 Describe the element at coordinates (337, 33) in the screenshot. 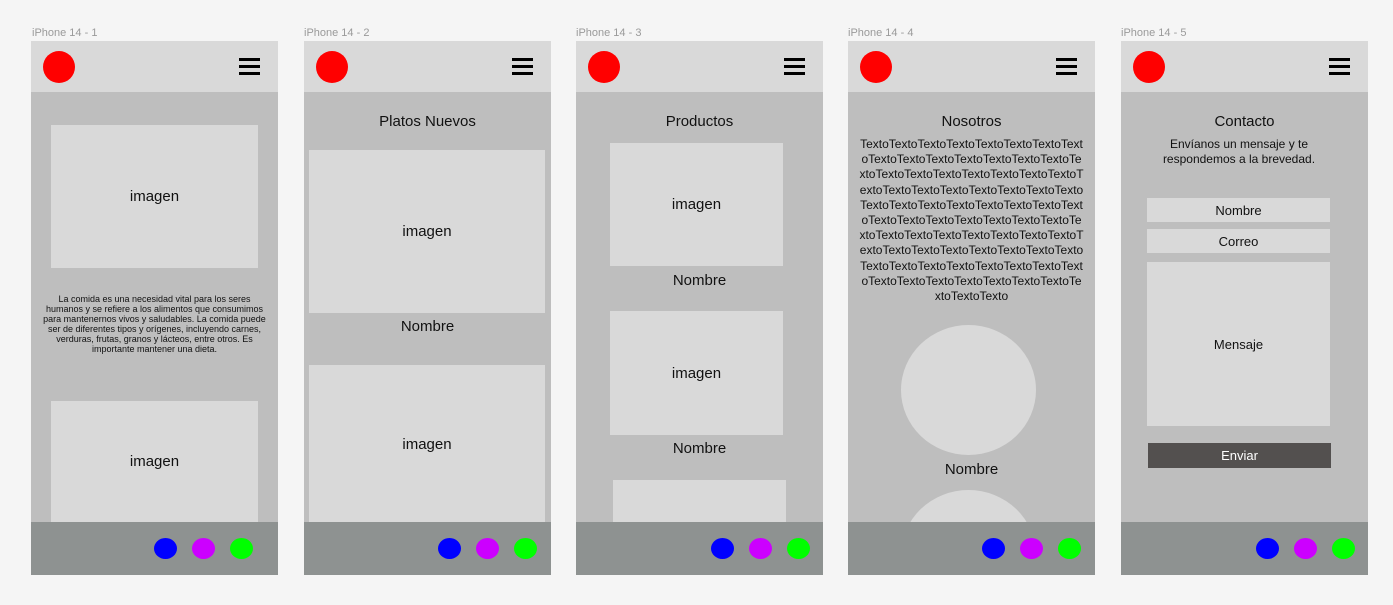

I see `frame-label-2: iPhone 14 - 2` at that location.